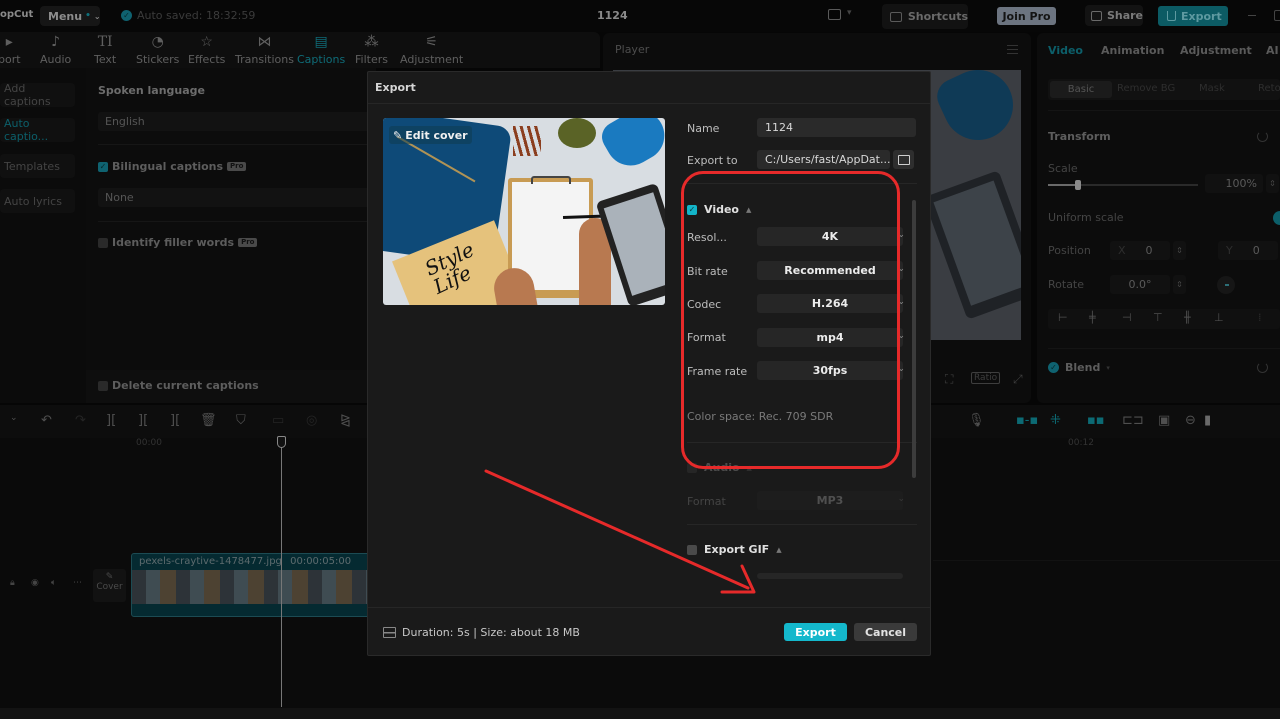 The height and width of the screenshot is (719, 1280). What do you see at coordinates (46, 420) in the screenshot?
I see `undo-icon: ↶` at bounding box center [46, 420].